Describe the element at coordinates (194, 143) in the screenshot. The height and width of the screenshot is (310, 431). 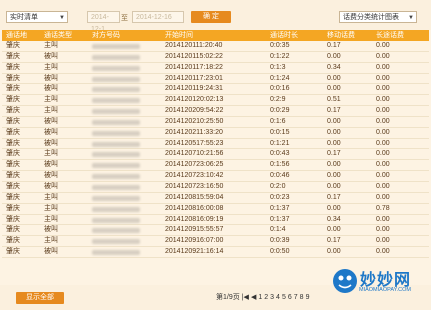
I see `row-start-time: 2014120517:55:23` at that location.